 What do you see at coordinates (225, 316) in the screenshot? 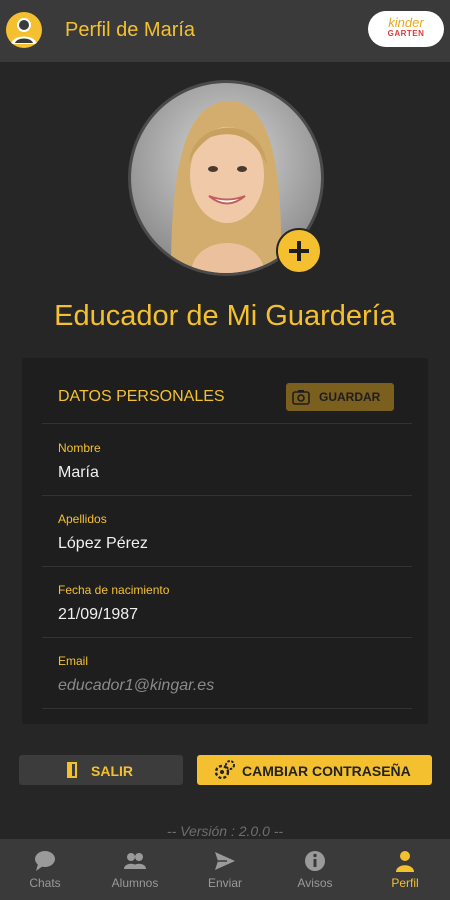
I see `role-title: Educador de Mi Guardería` at bounding box center [225, 316].